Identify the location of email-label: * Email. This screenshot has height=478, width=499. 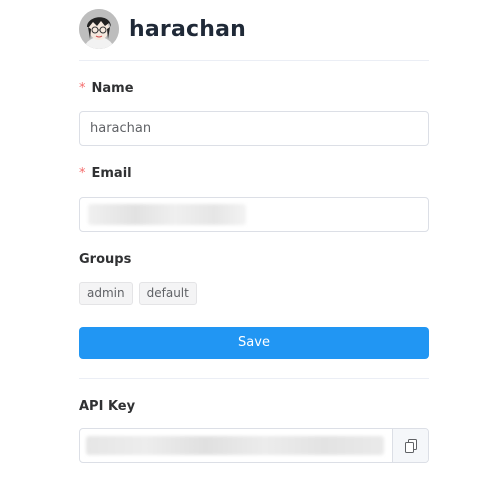
(105, 173).